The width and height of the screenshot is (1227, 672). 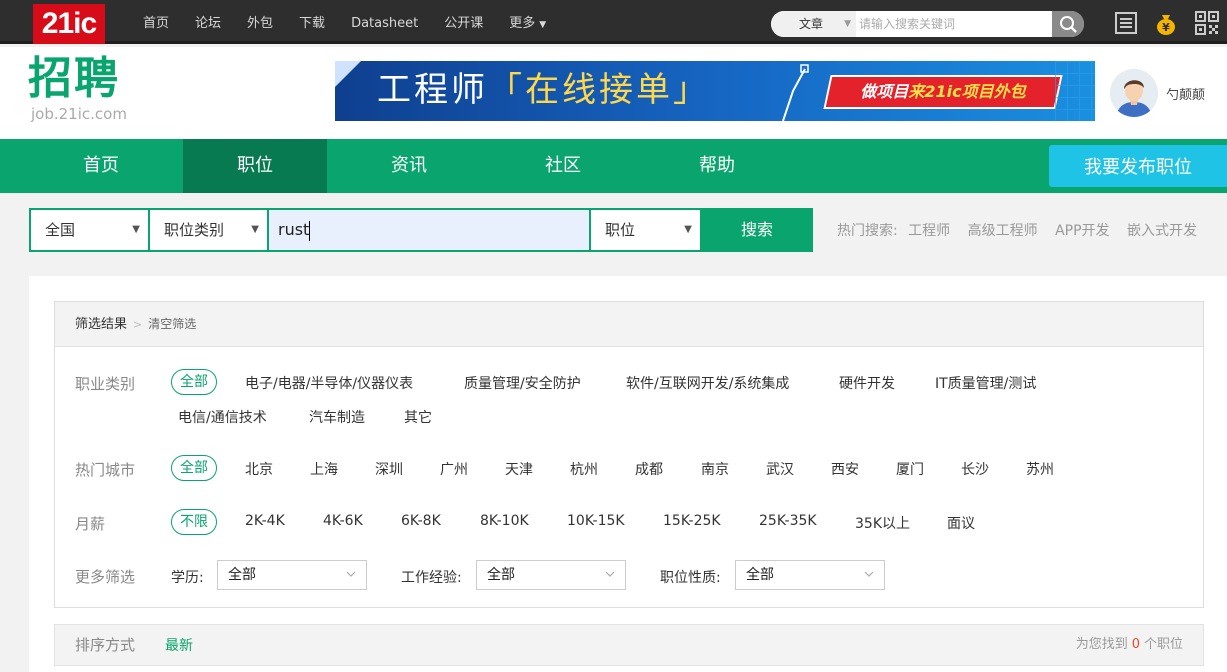 What do you see at coordinates (629, 645) in the screenshot?
I see `sort-bar: 排序方式 最新 为您找到 0 个职位` at bounding box center [629, 645].